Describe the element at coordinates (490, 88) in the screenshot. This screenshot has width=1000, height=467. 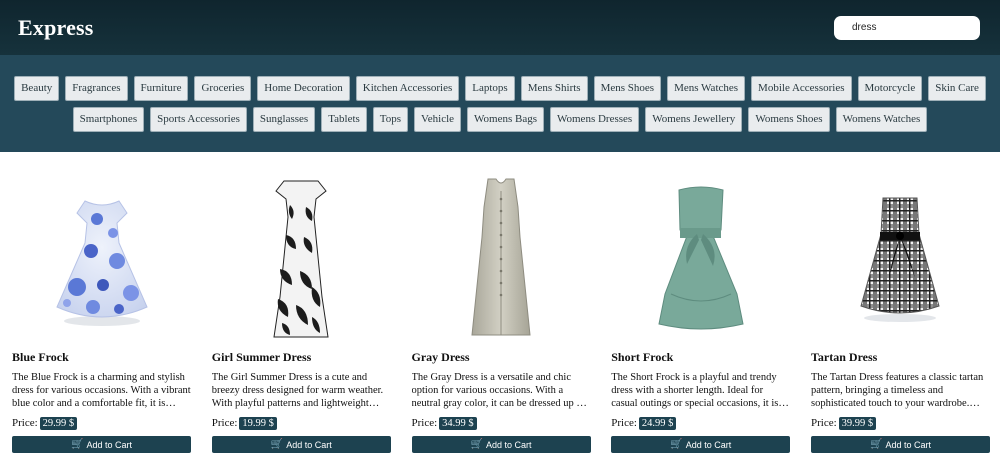
I see `category-laptops: Laptops` at that location.